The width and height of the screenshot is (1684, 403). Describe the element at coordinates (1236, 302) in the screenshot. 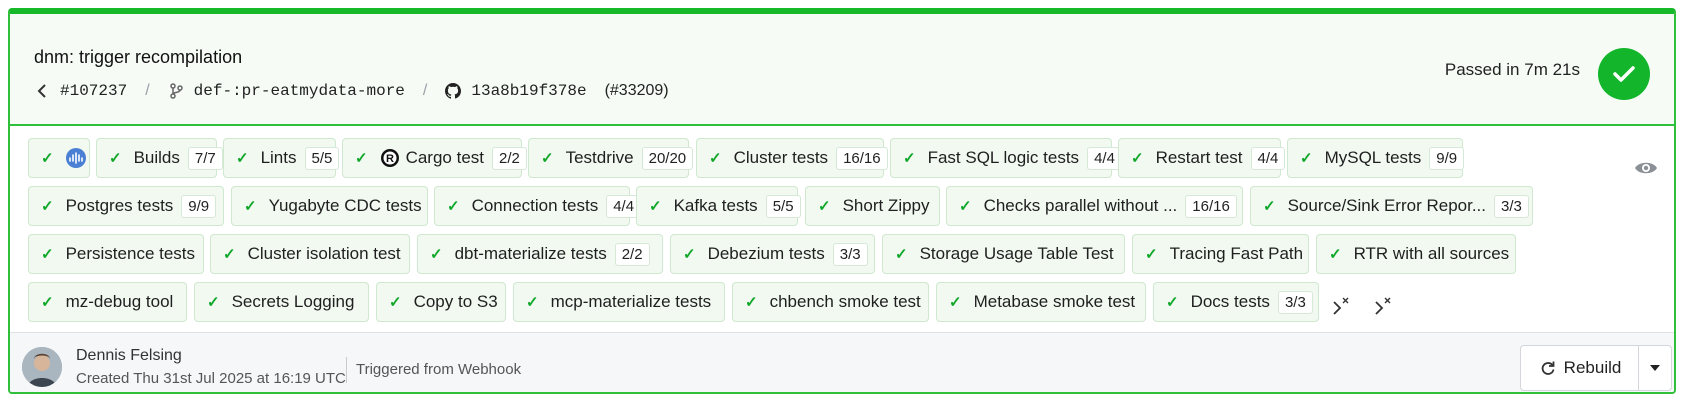

I see `job-chip: ✓ Docs tests 3/3` at that location.